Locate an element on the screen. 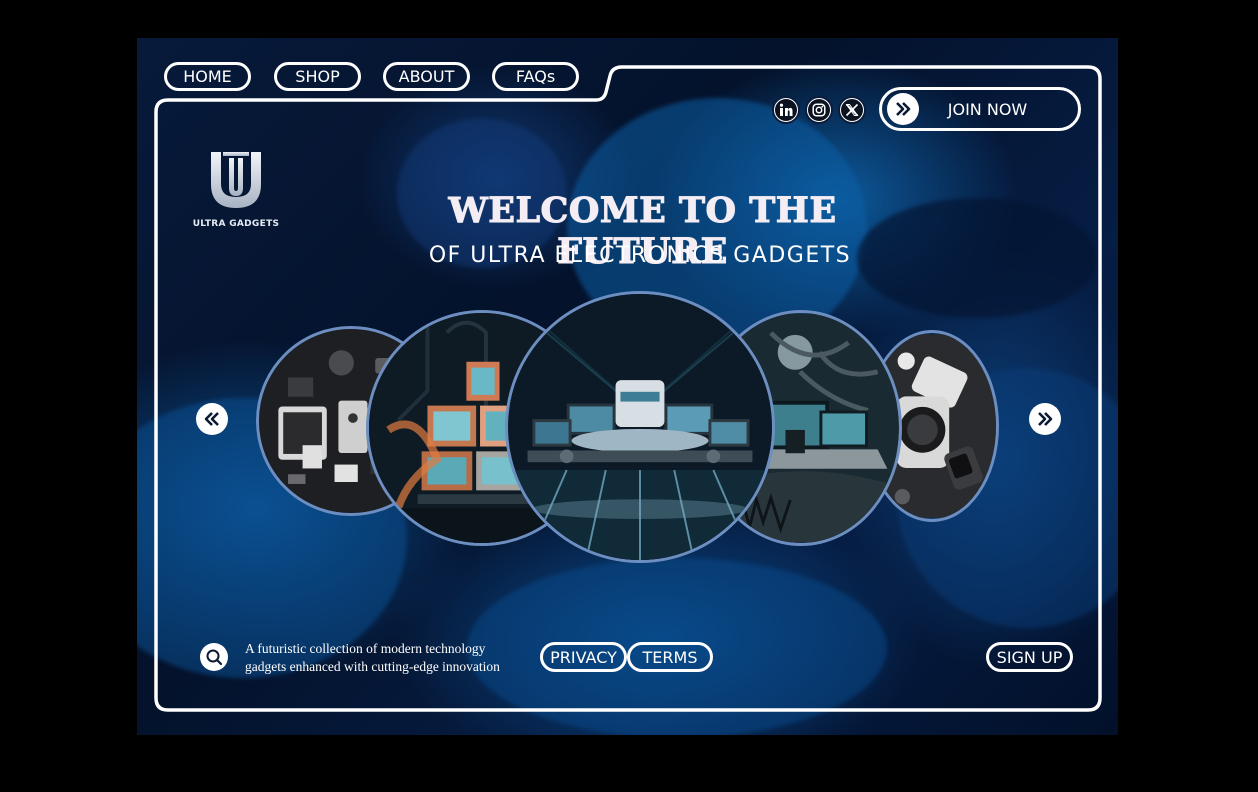 The width and height of the screenshot is (1258, 792). nav-about-button: ABOUT is located at coordinates (426, 76).